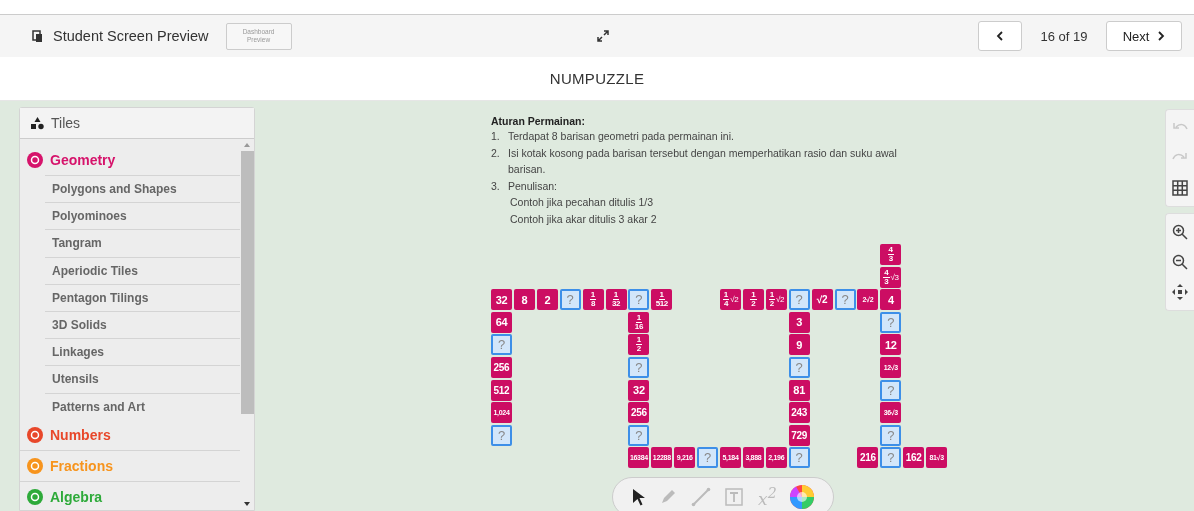 This screenshot has width=1194, height=511. I want to click on number-tile: 1 8, so click(593, 300).